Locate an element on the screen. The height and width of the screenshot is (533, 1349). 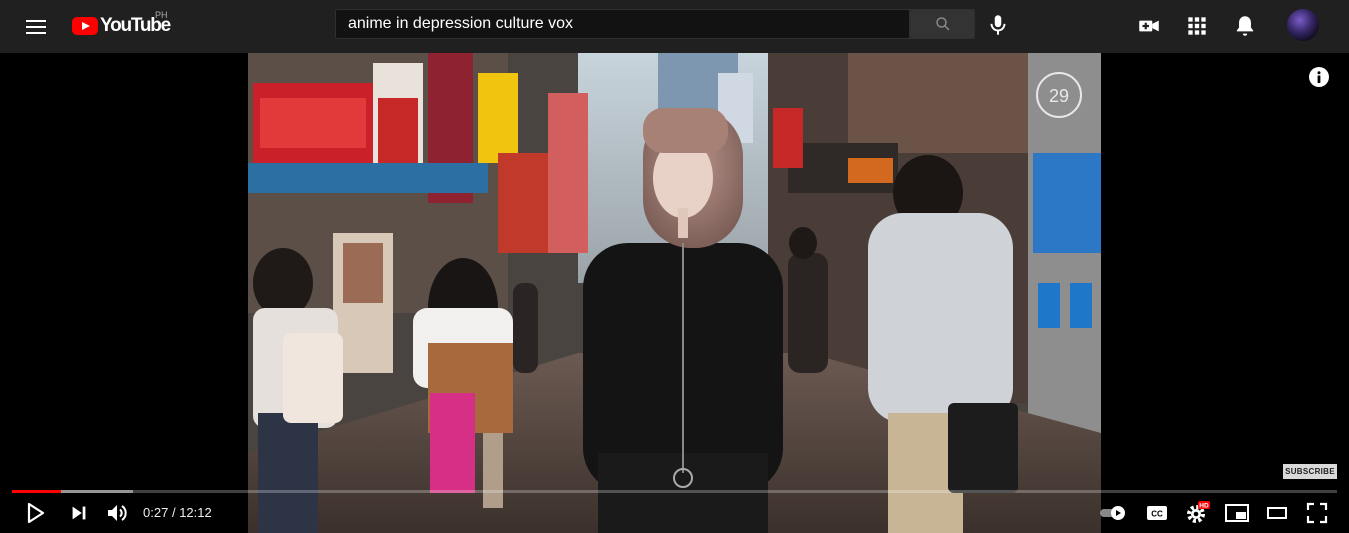
theater-mode-button is located at coordinates (1277, 513).